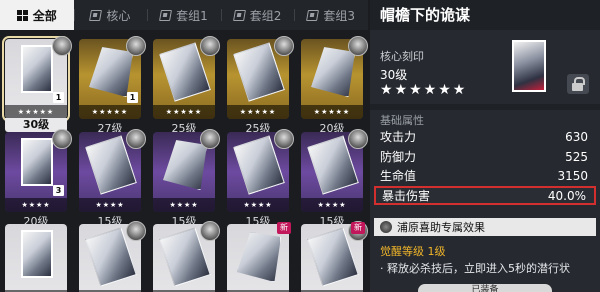 The height and width of the screenshot is (292, 600). I want to click on core-label: 核心刻印, so click(402, 56).